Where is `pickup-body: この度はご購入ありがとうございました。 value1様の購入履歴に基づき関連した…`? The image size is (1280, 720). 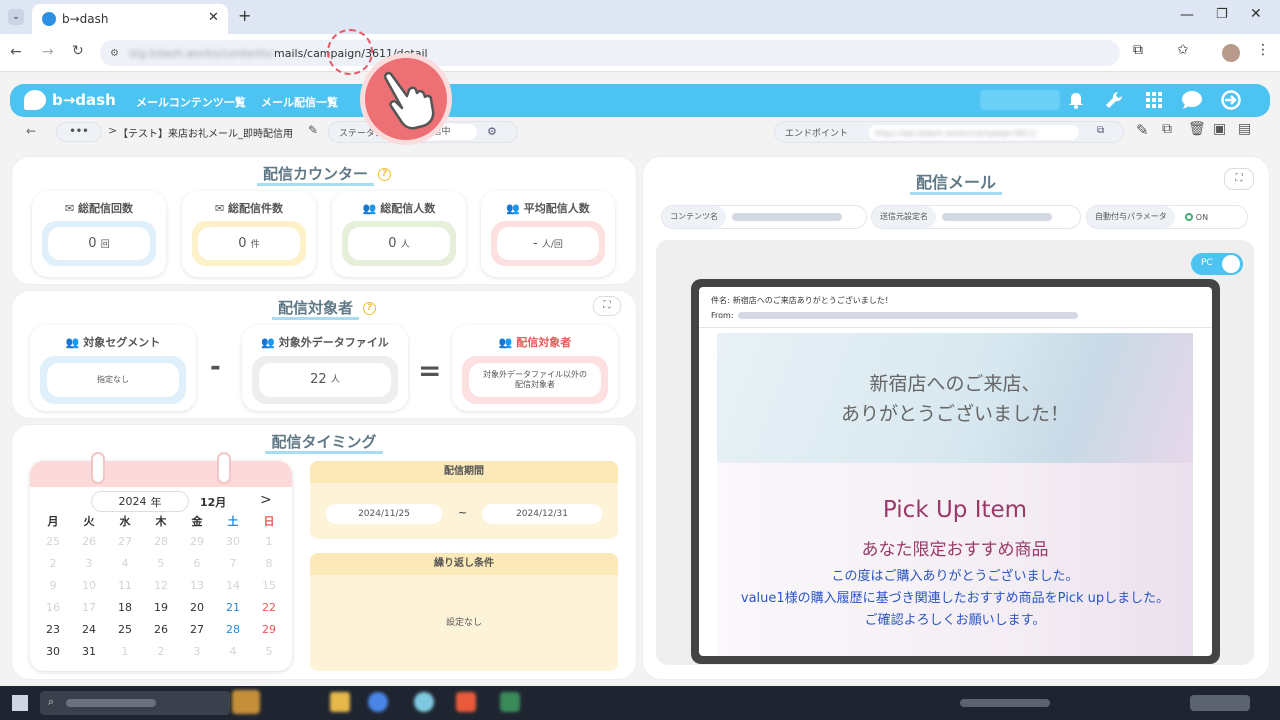 pickup-body: この度はご購入ありがとうございました。 value1様の購入履歴に基づき関連した… is located at coordinates (955, 599).